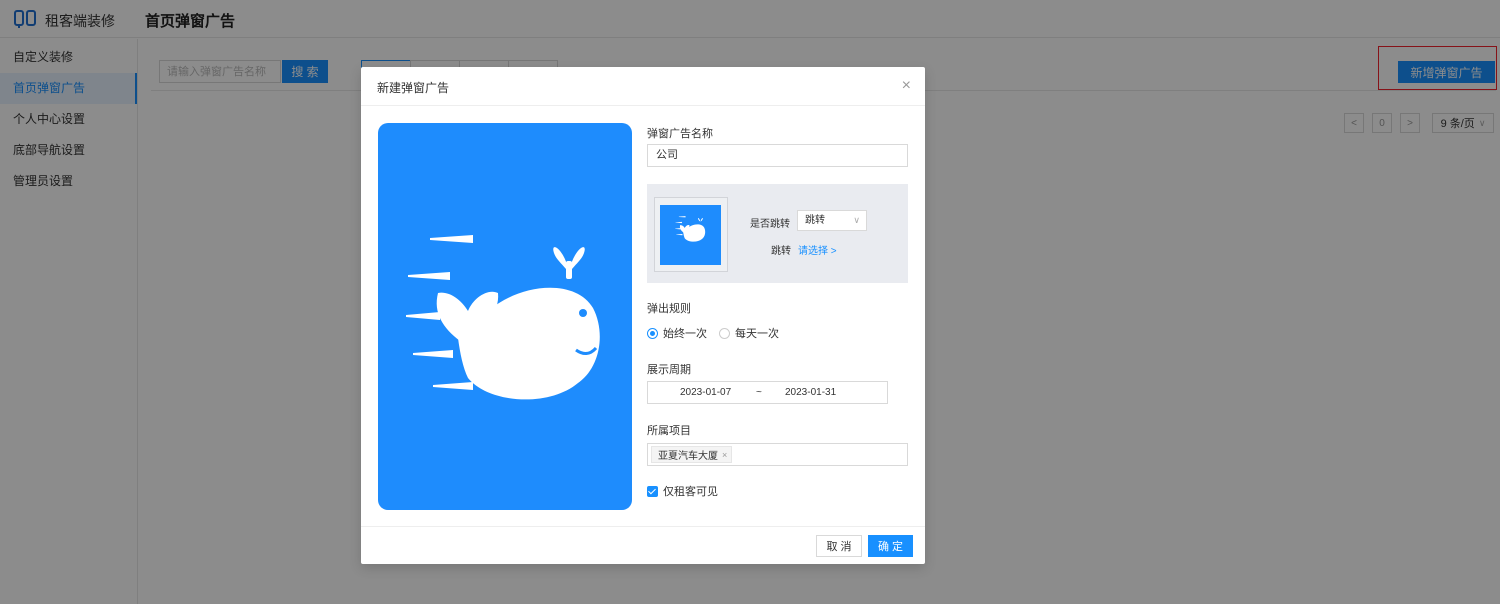 The height and width of the screenshot is (604, 1500). I want to click on name-label: 弹窗广告名称, so click(680, 134).